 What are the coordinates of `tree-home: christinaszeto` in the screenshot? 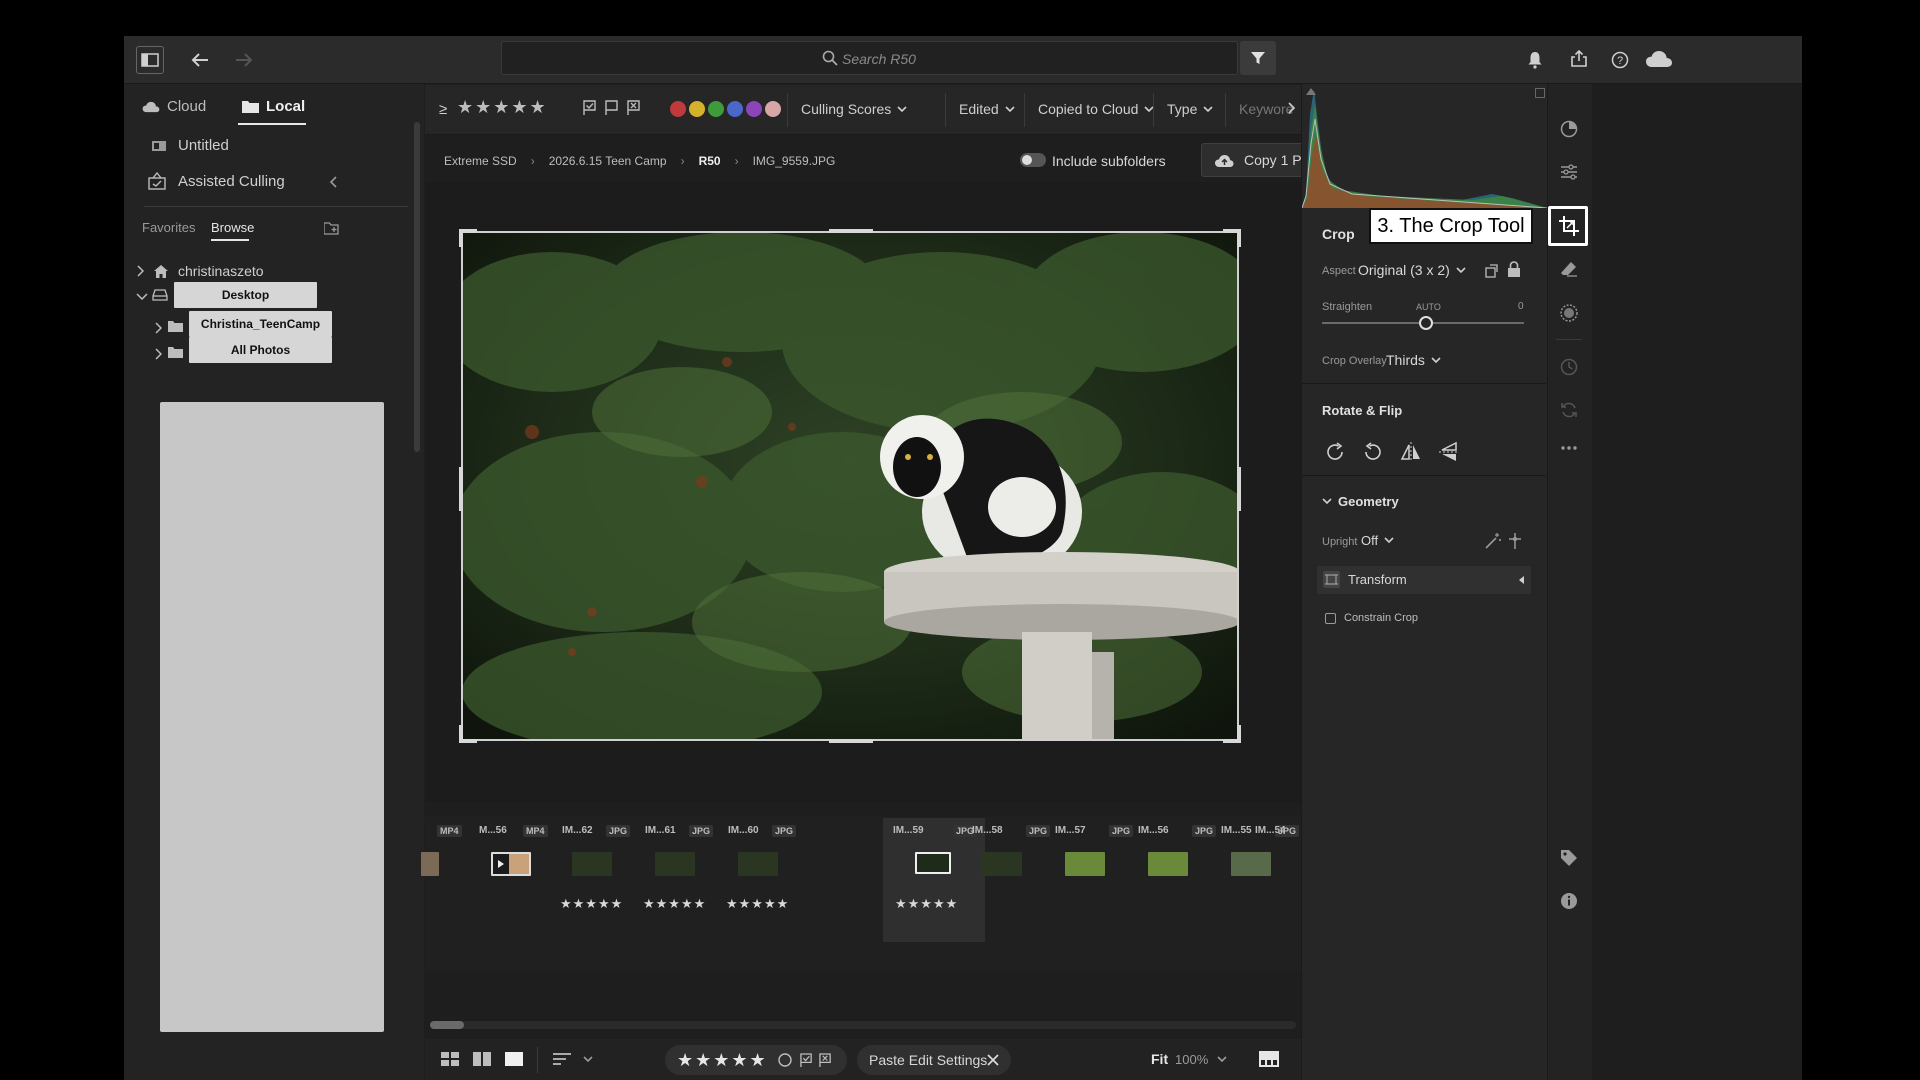 It's located at (200, 271).